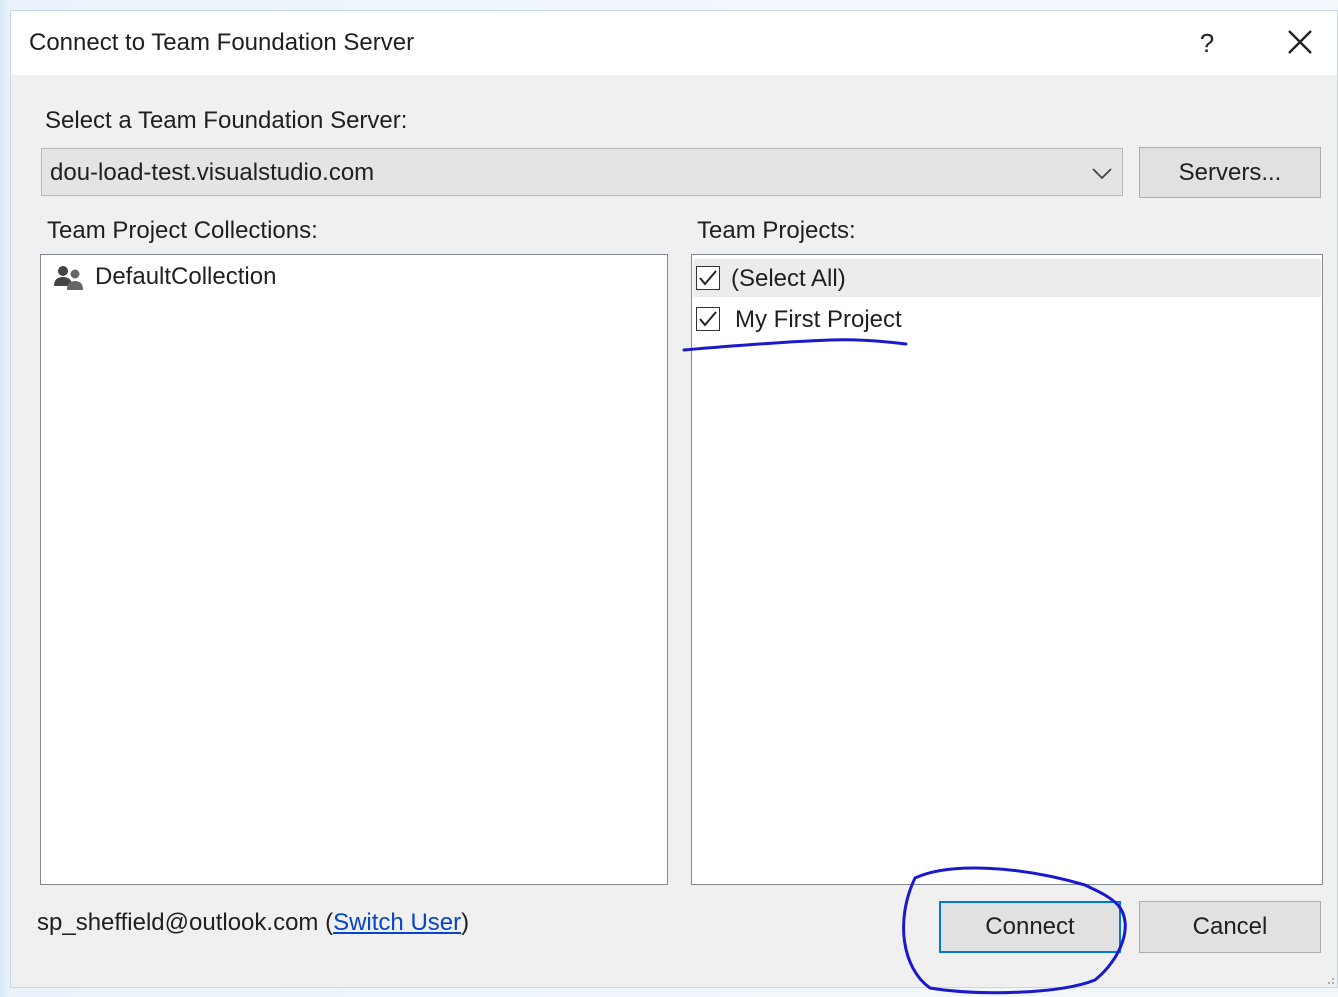 Image resolution: width=1338 pixels, height=997 pixels. Describe the element at coordinates (226, 120) in the screenshot. I see `server-label: Select a Team Foundation Server:` at that location.